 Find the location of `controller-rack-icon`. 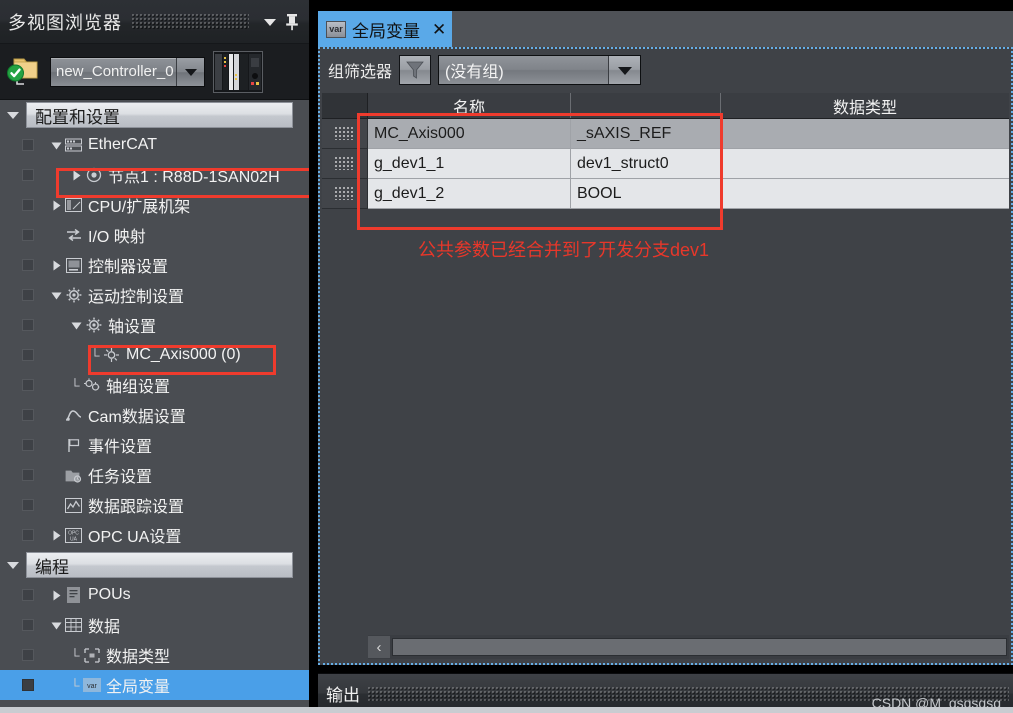

controller-rack-icon is located at coordinates (238, 71).